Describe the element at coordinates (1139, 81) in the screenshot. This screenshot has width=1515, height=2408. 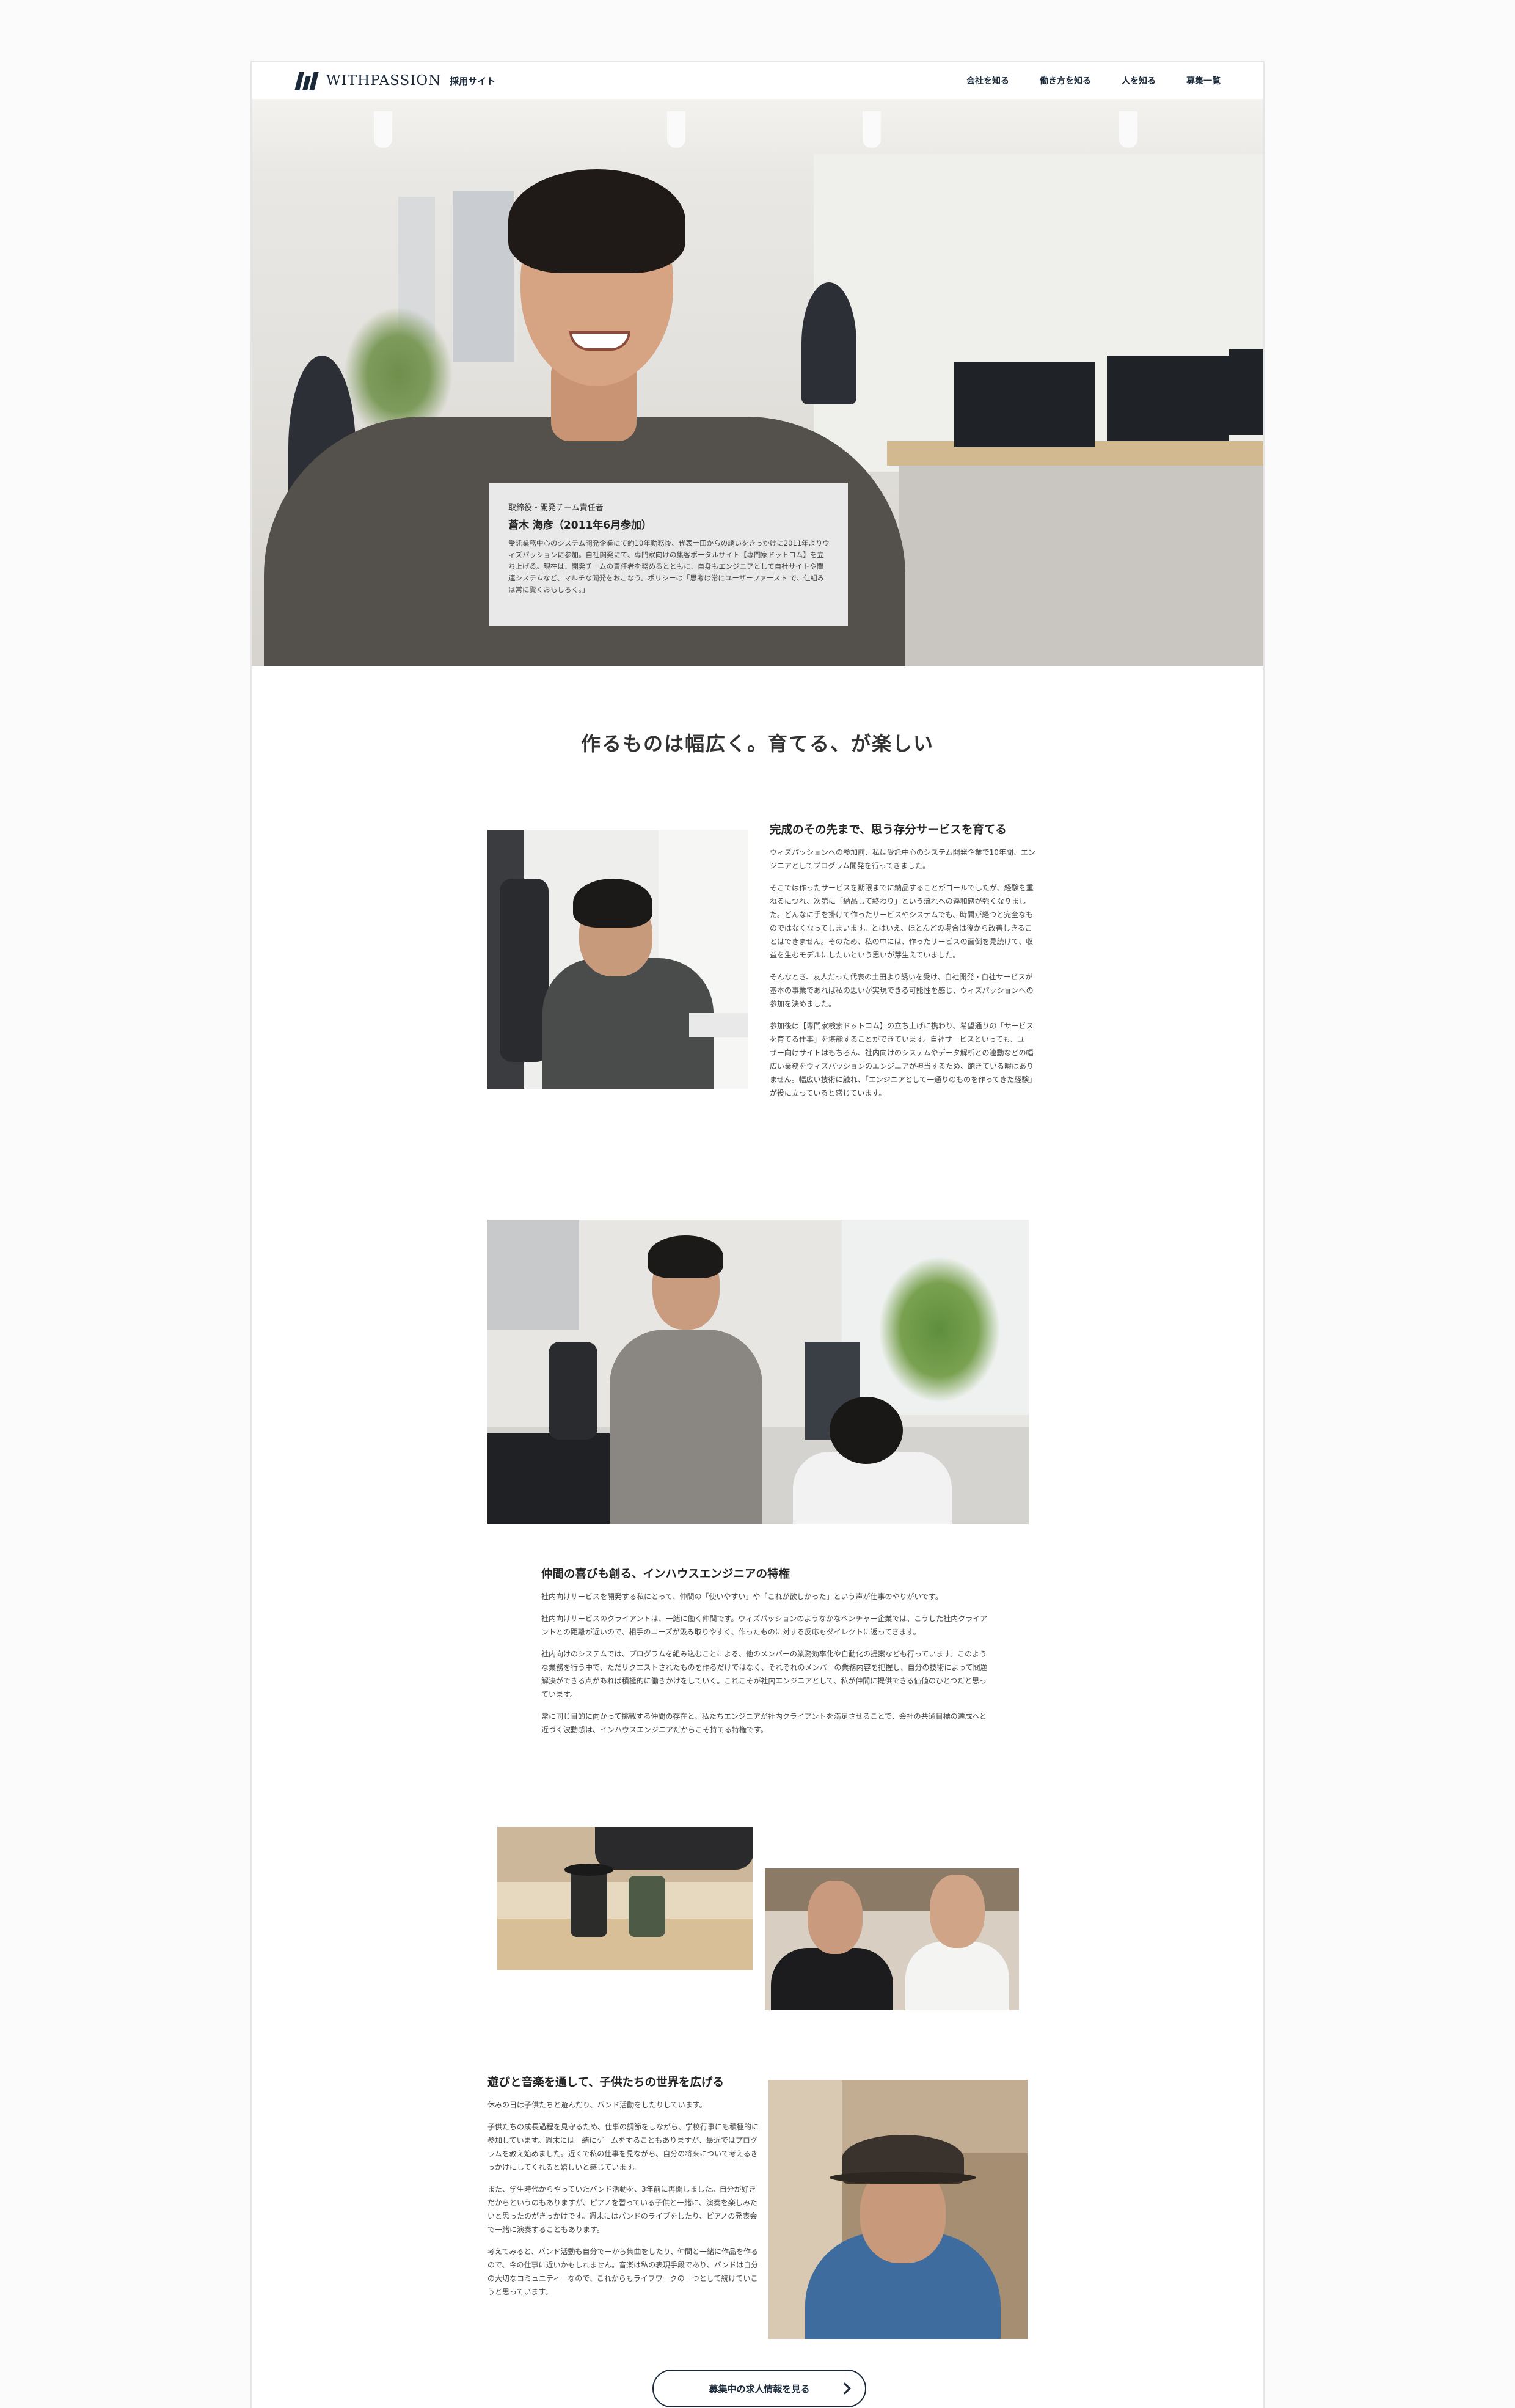
I see `nav-people: 人を知る` at that location.